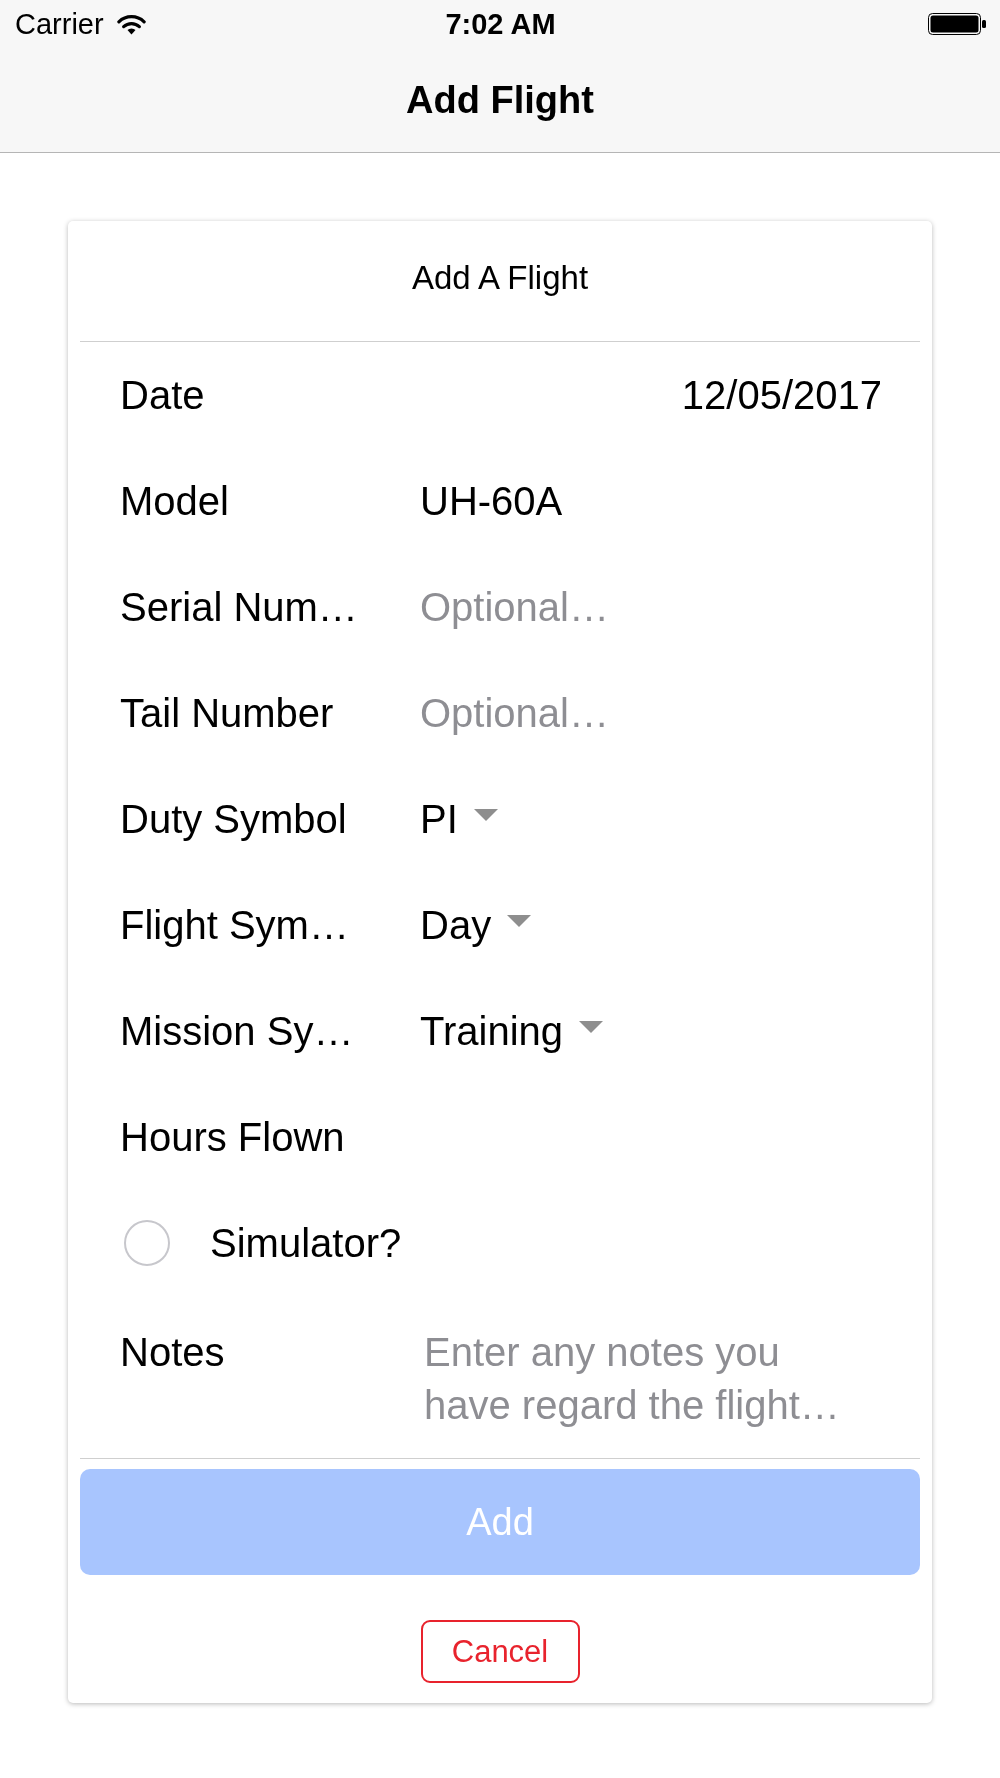  I want to click on field-label: Duty Symbol, so click(233, 819).